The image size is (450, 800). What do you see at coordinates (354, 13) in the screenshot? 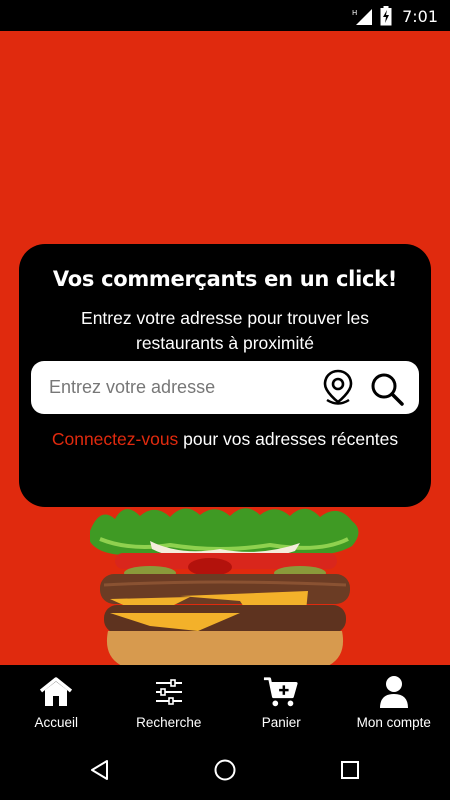
I see `svg-text: H` at bounding box center [354, 13].